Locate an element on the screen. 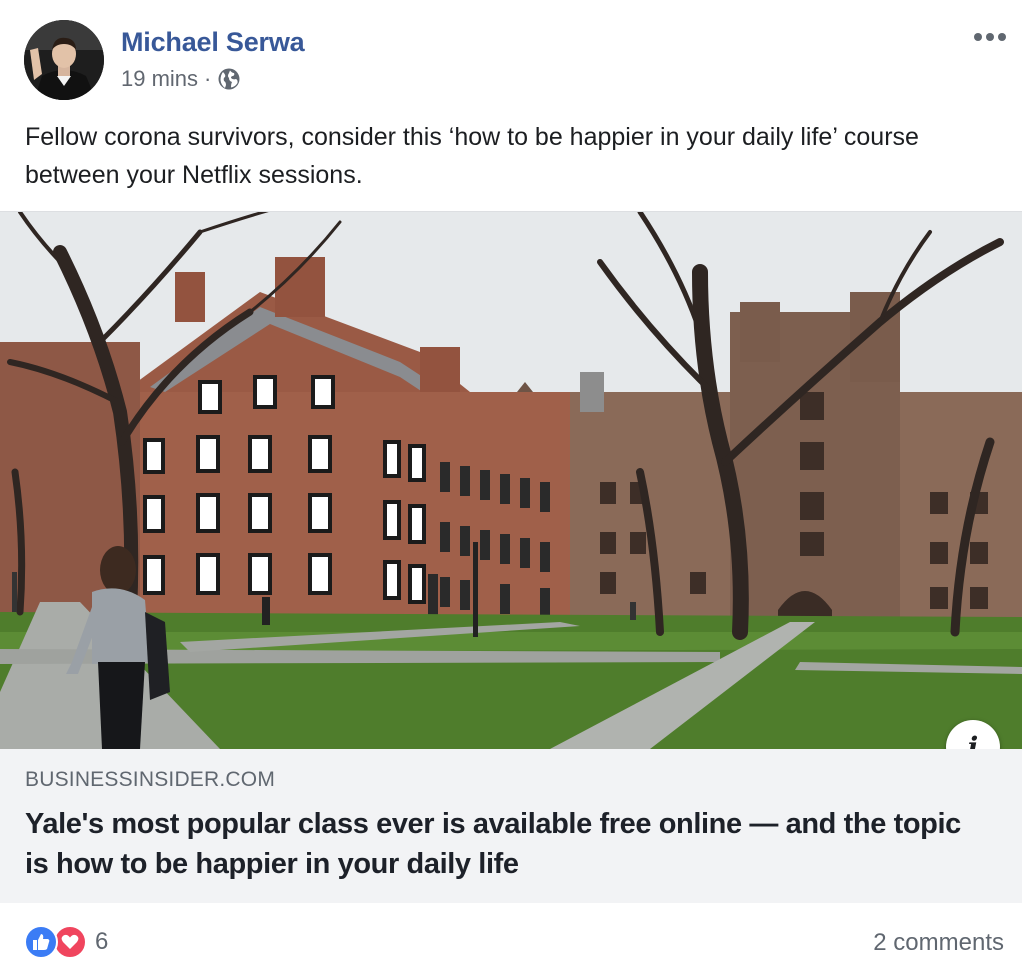 The image size is (1022, 970). post-footer: 6 2 comments is located at coordinates (511, 936).